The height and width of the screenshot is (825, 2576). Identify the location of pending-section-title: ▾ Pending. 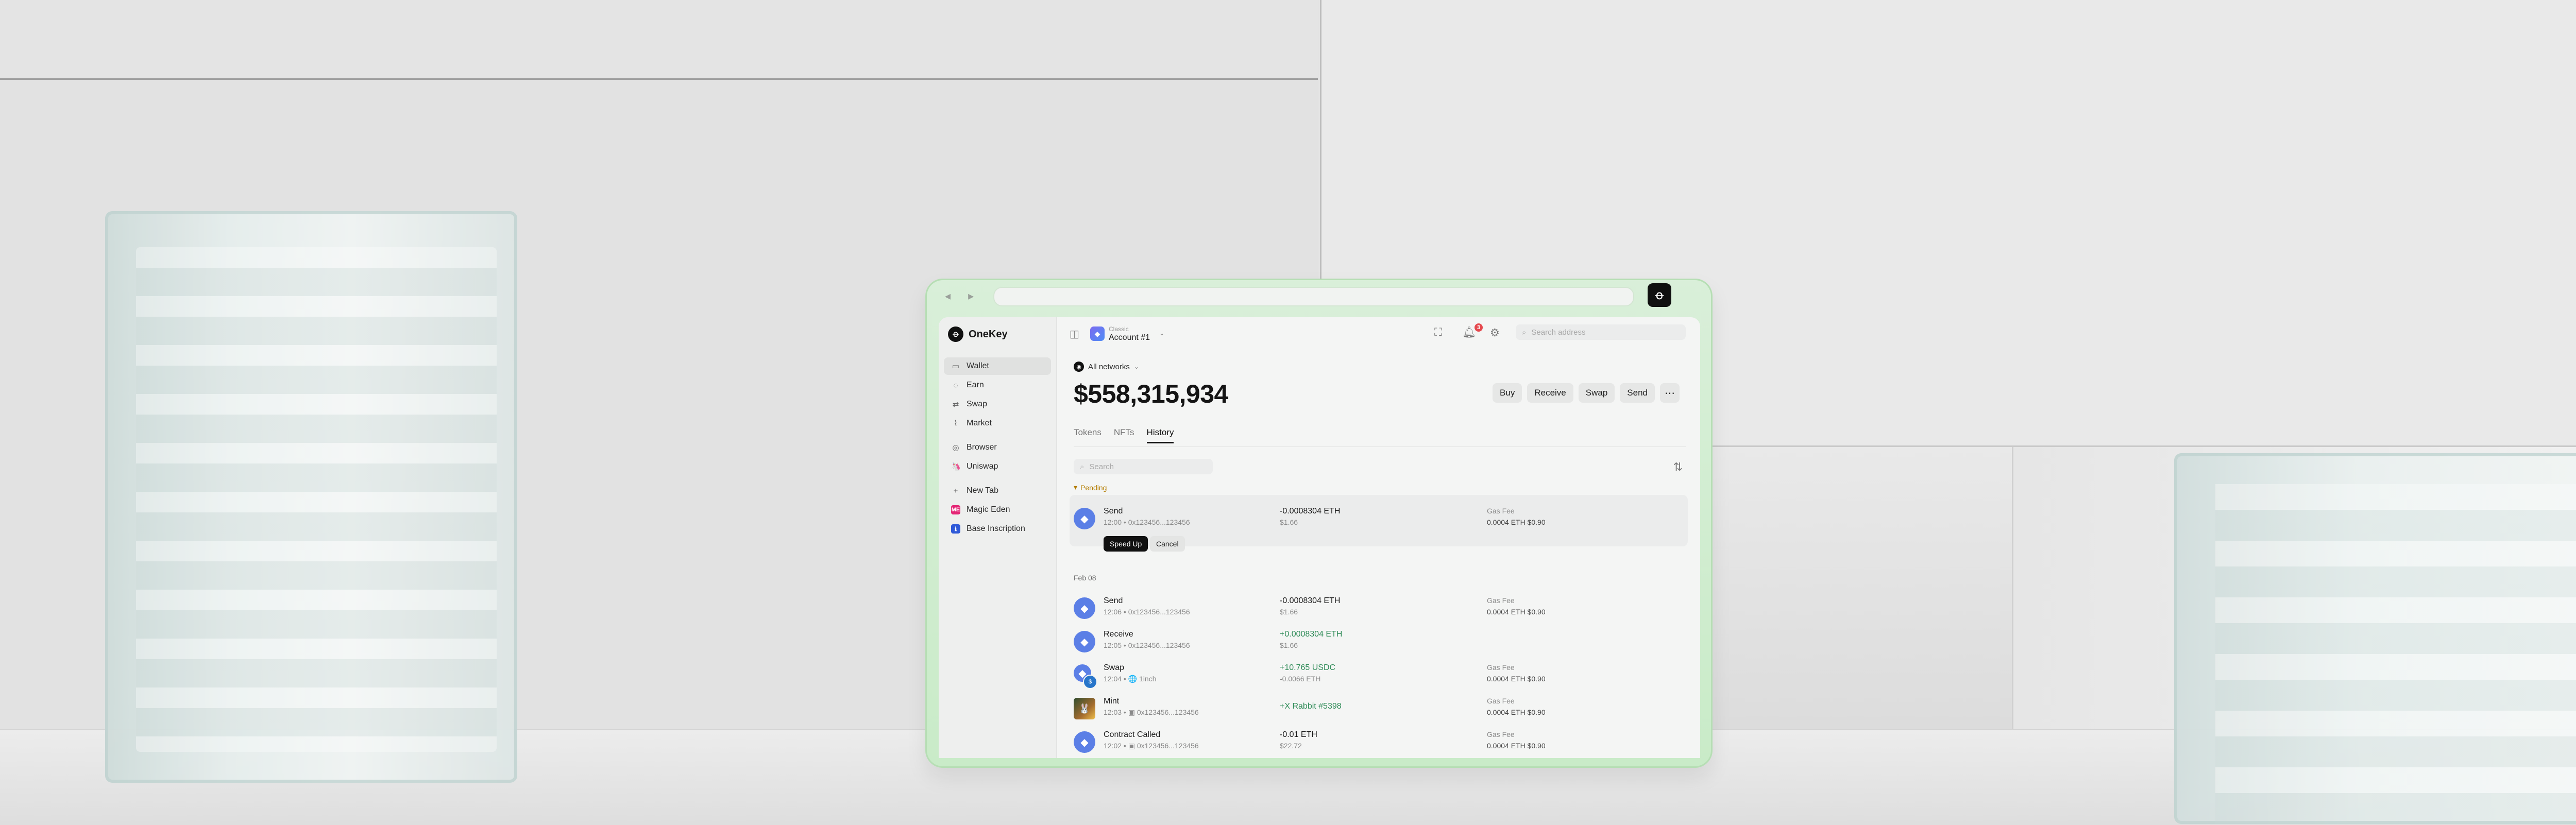
(1090, 488).